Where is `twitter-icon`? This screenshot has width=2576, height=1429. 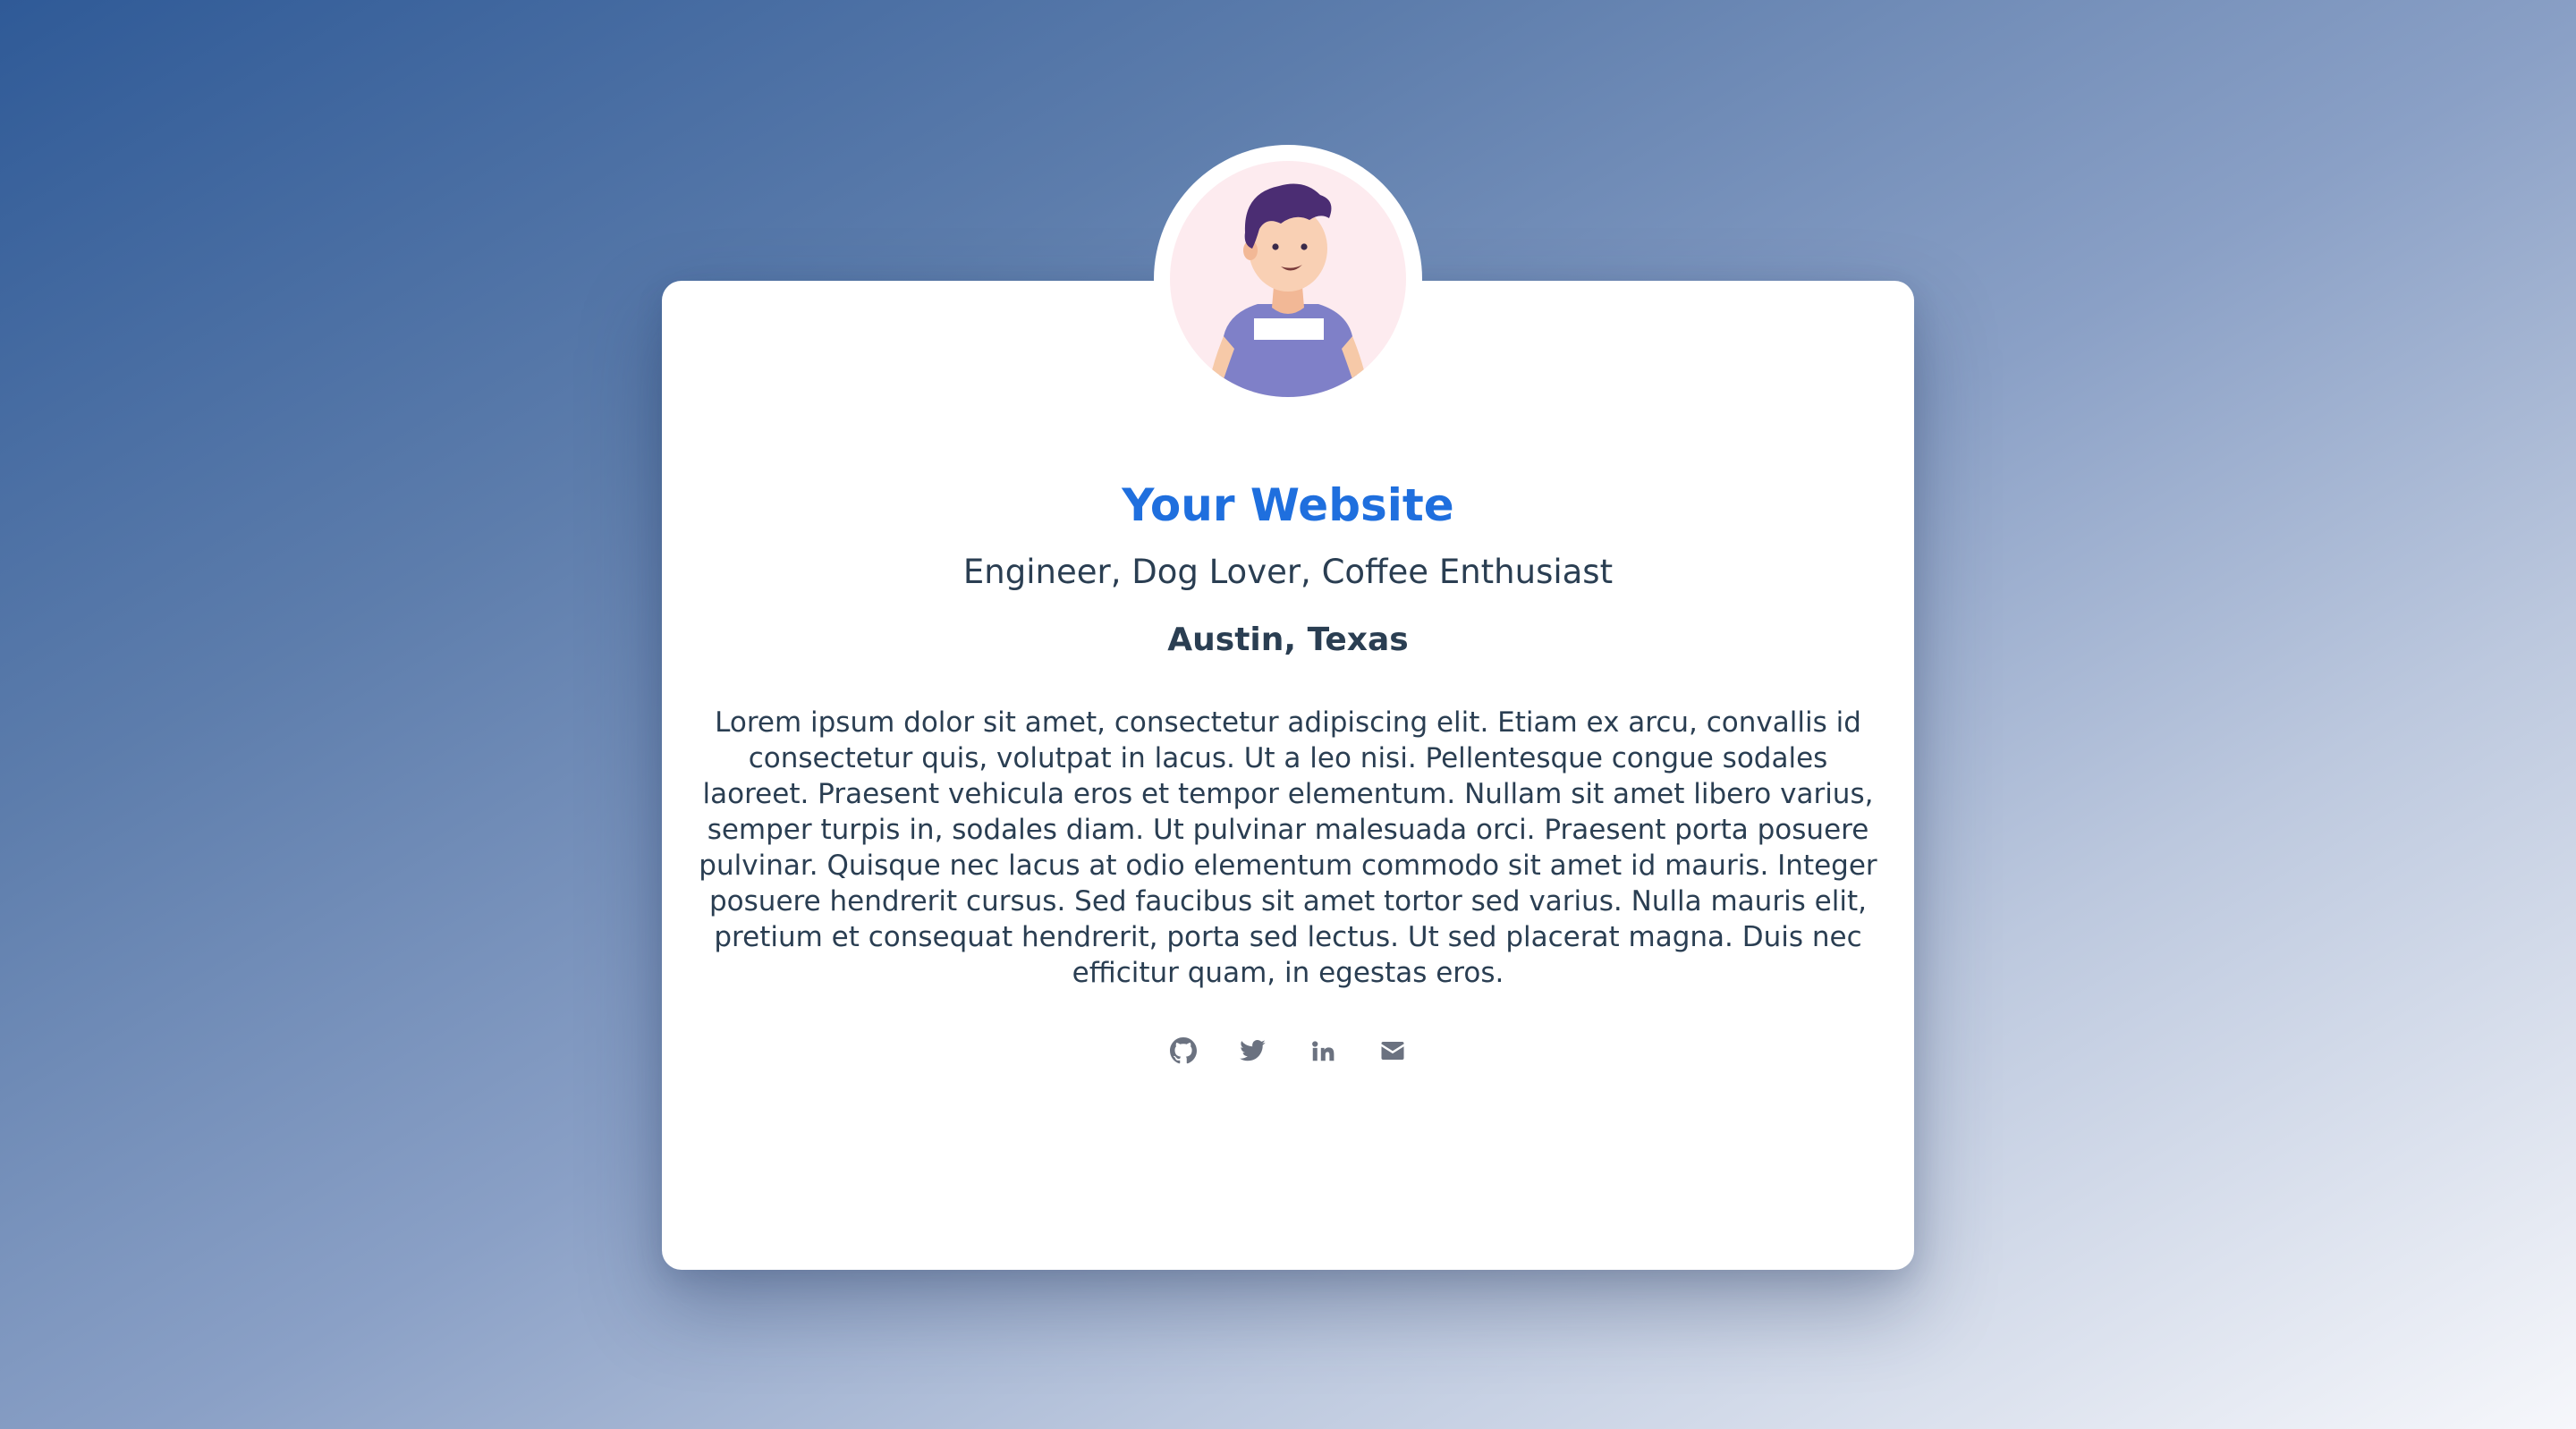 twitter-icon is located at coordinates (1253, 1050).